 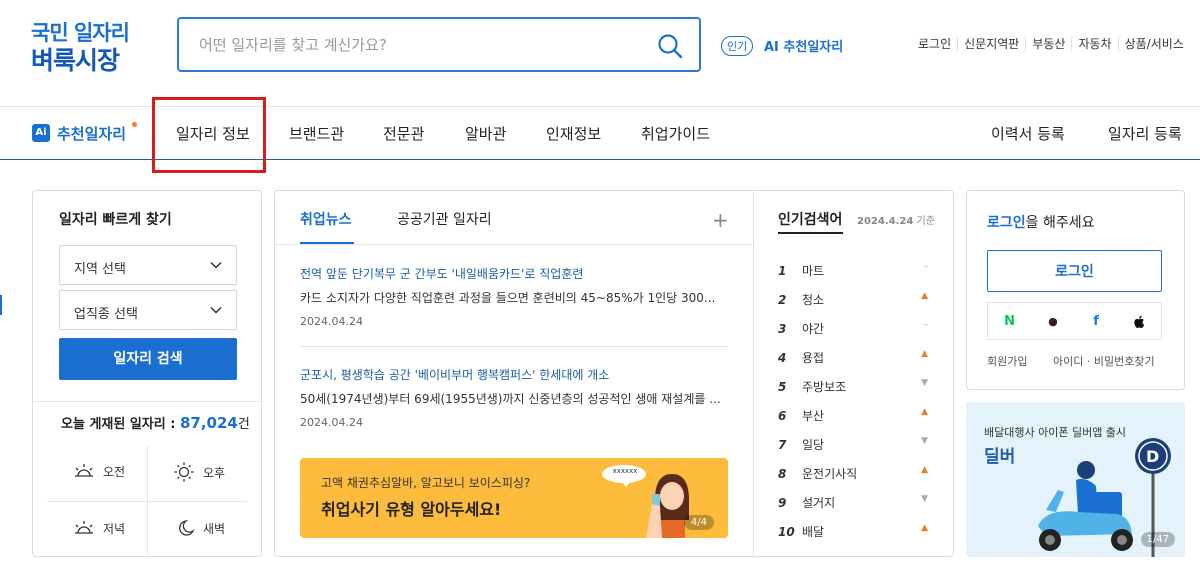 I want to click on search-icon, so click(x=670, y=46).